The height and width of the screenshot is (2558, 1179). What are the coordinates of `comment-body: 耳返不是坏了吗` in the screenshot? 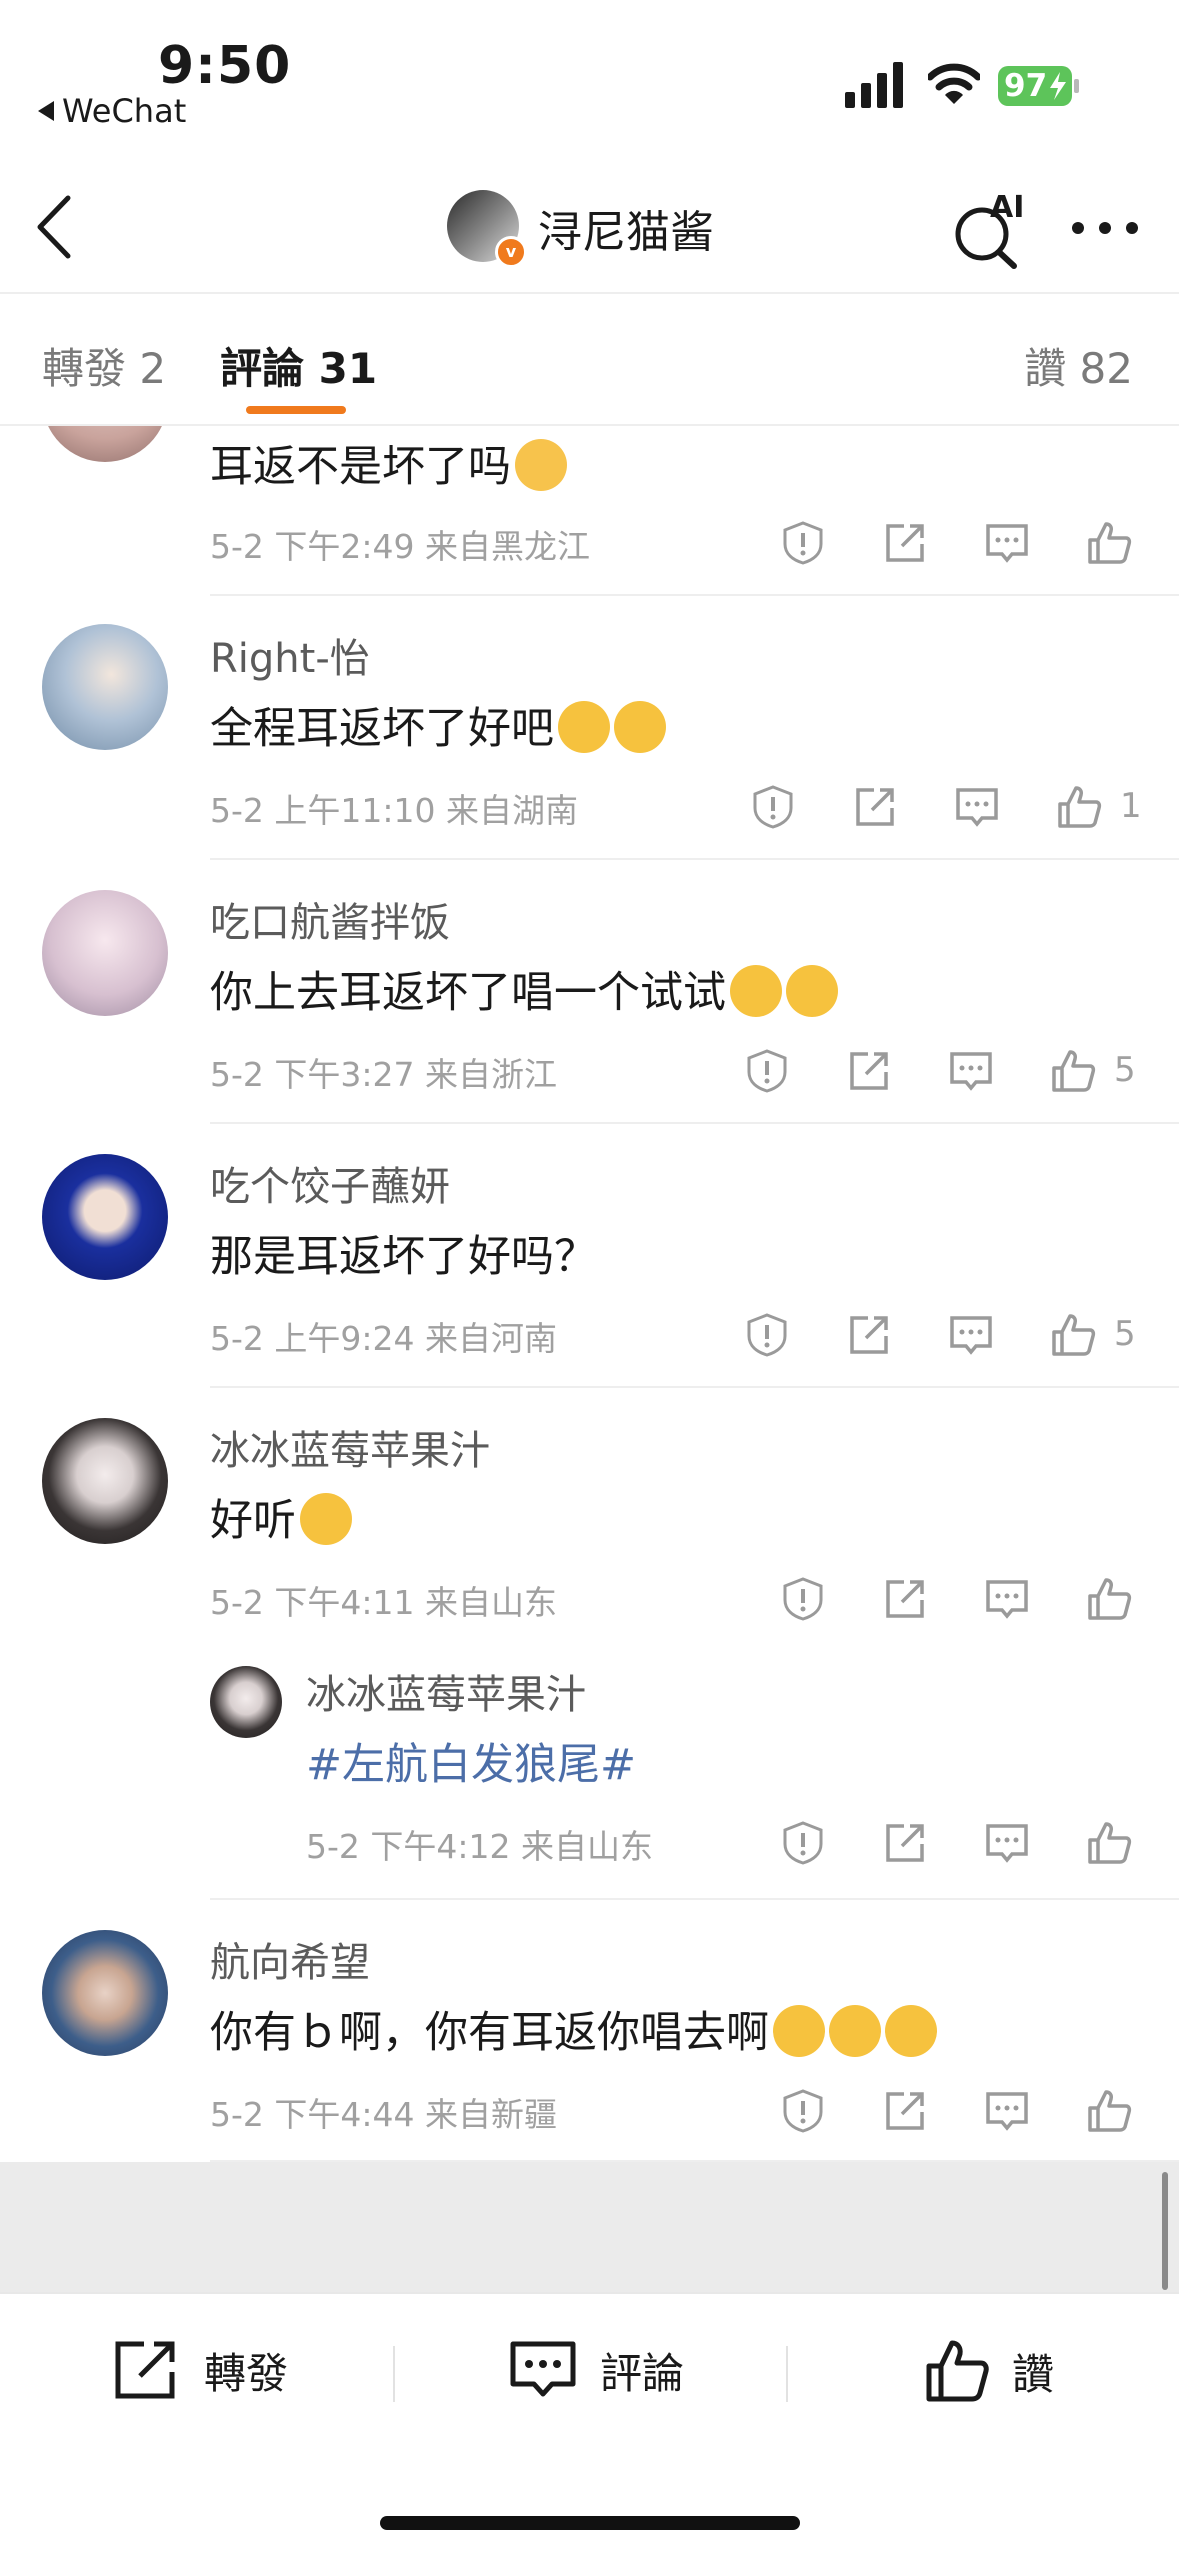 It's located at (360, 467).